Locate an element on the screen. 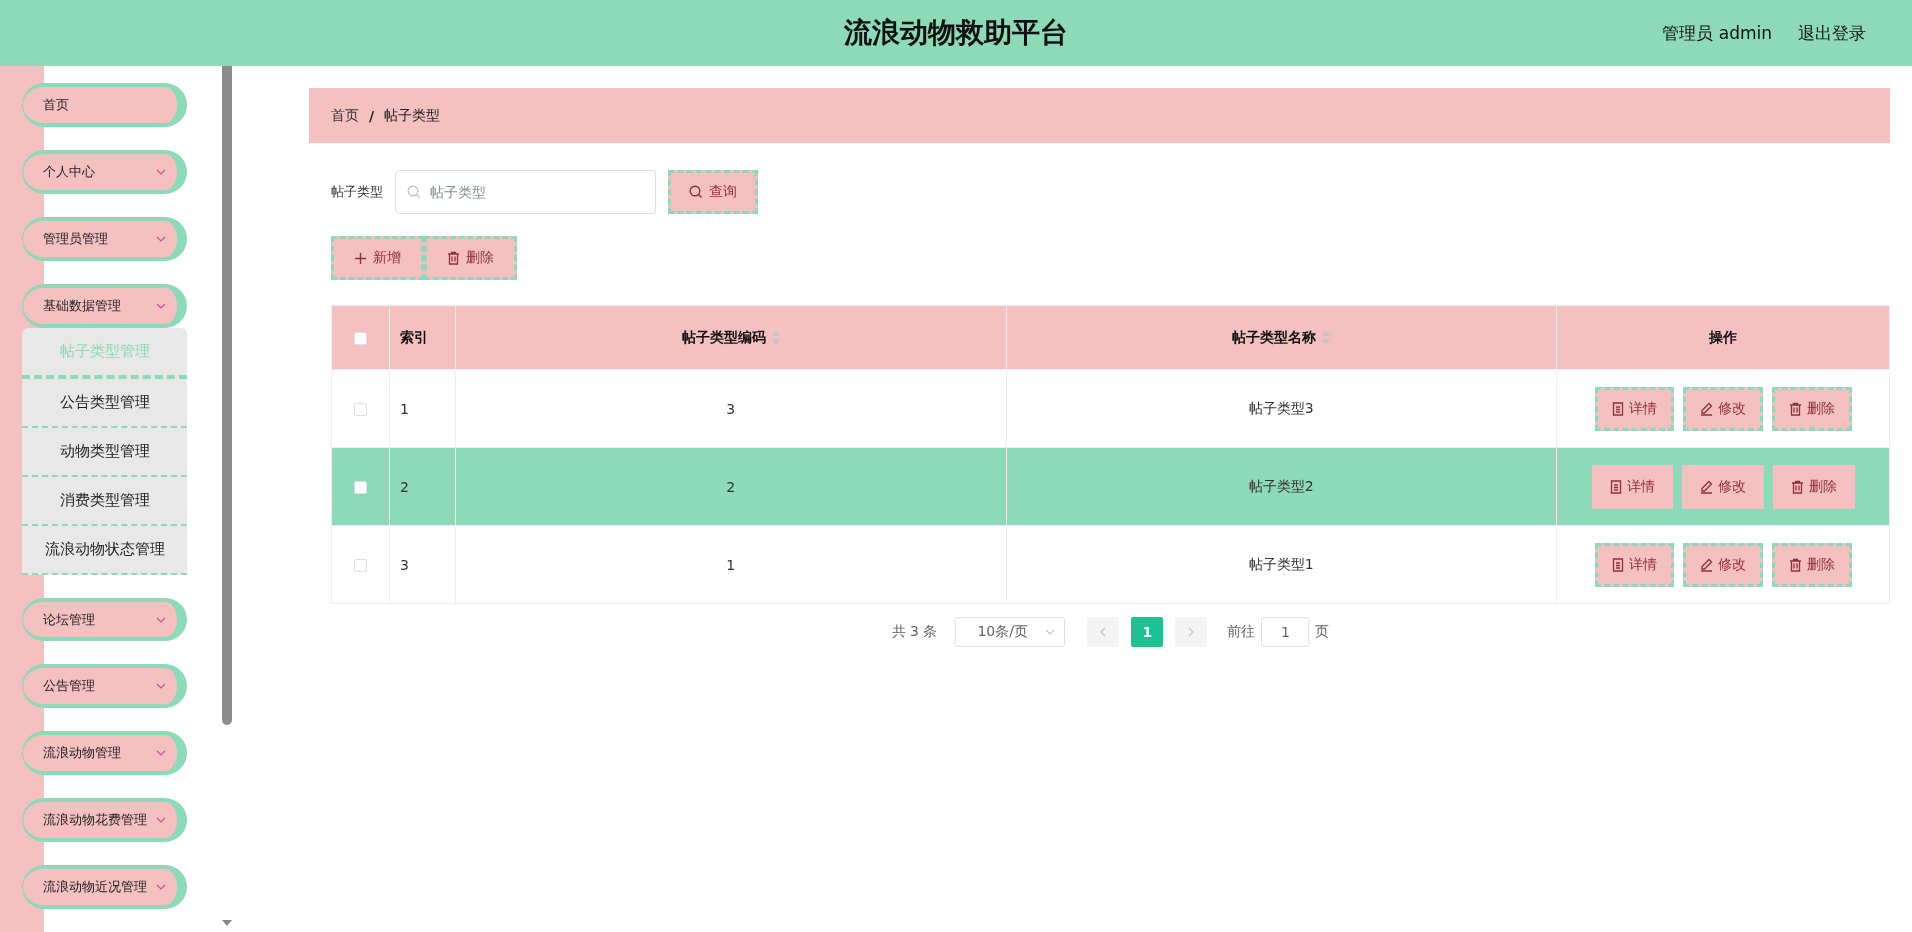 The height and width of the screenshot is (932, 1912). submenu-item: 消费类型管理 is located at coordinates (104, 501).